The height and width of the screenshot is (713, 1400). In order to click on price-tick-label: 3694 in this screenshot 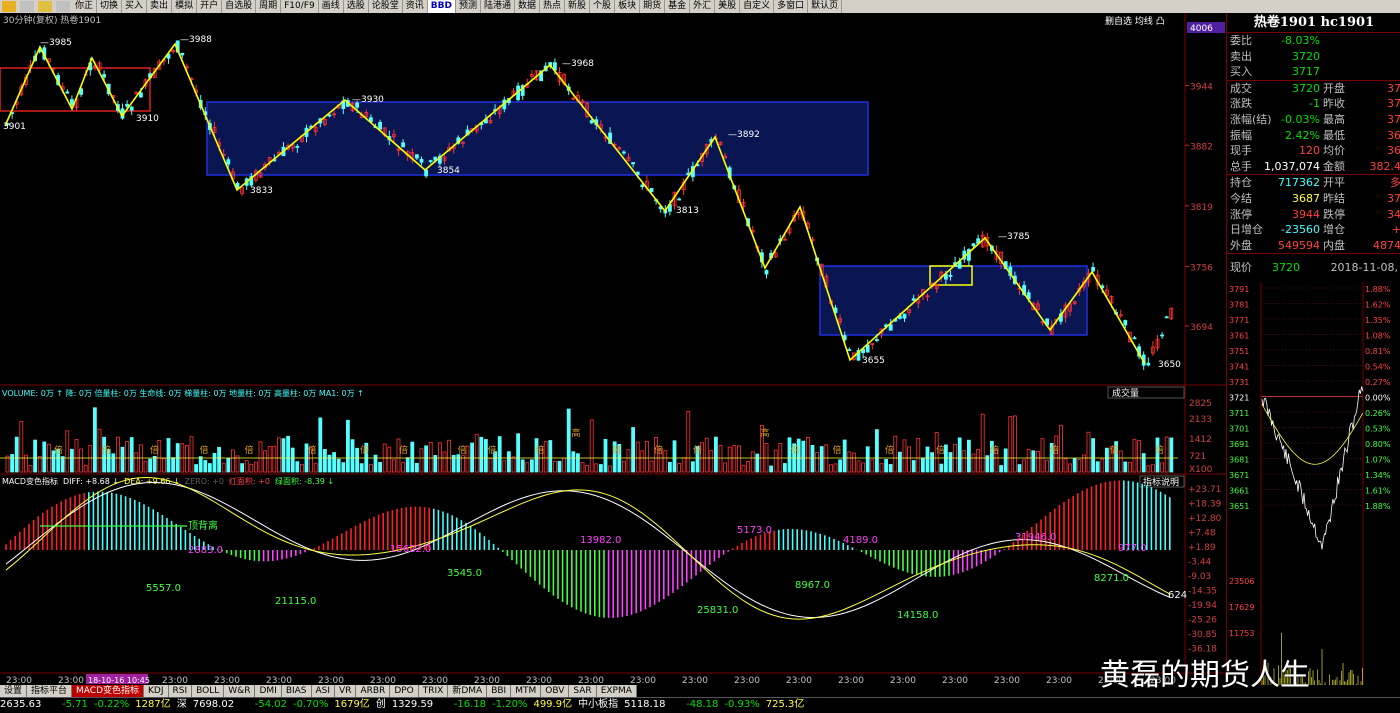, I will do `click(1201, 328)`.